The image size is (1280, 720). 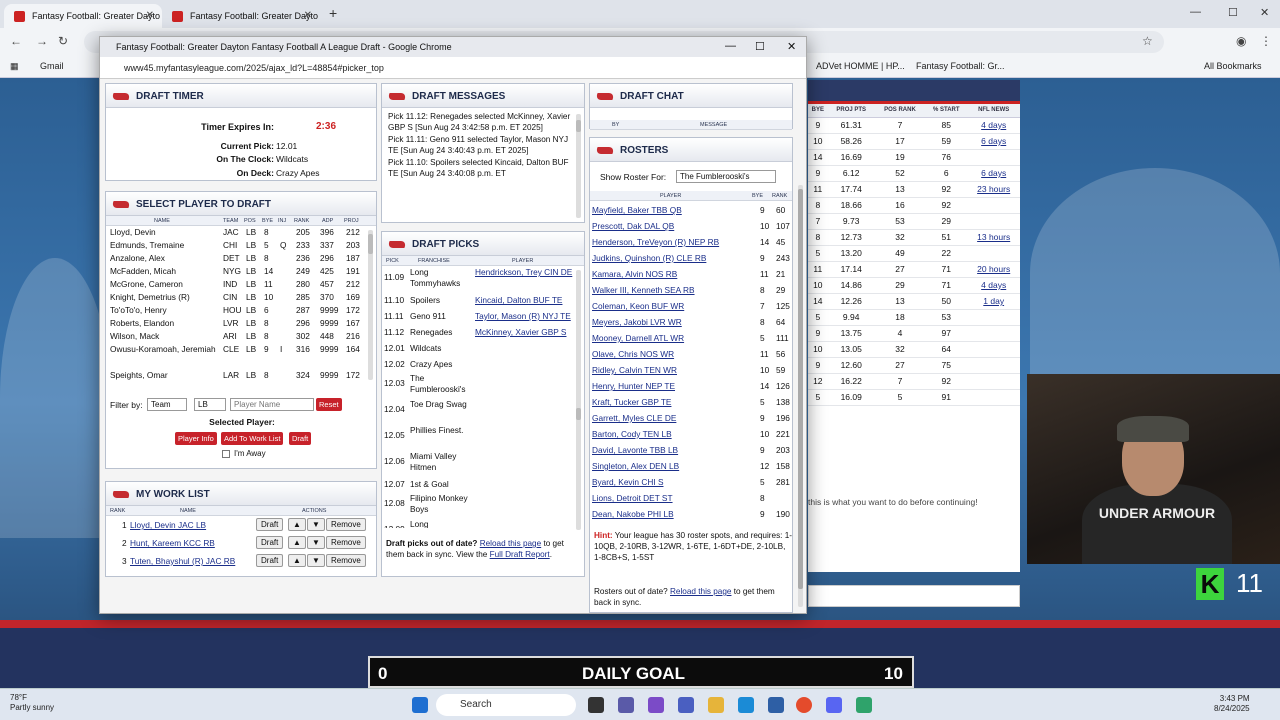 I want to click on rosters-reload-link: Reload this page, so click(x=700, y=591).